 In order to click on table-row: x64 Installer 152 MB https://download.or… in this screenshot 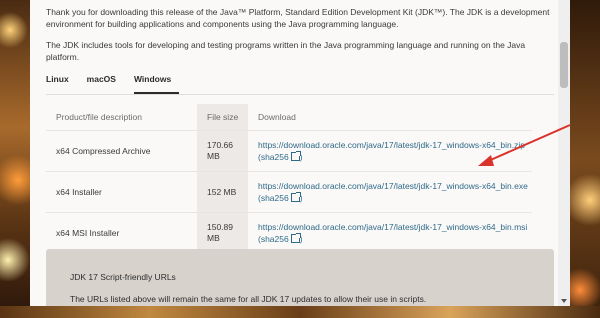, I will do `click(289, 192)`.